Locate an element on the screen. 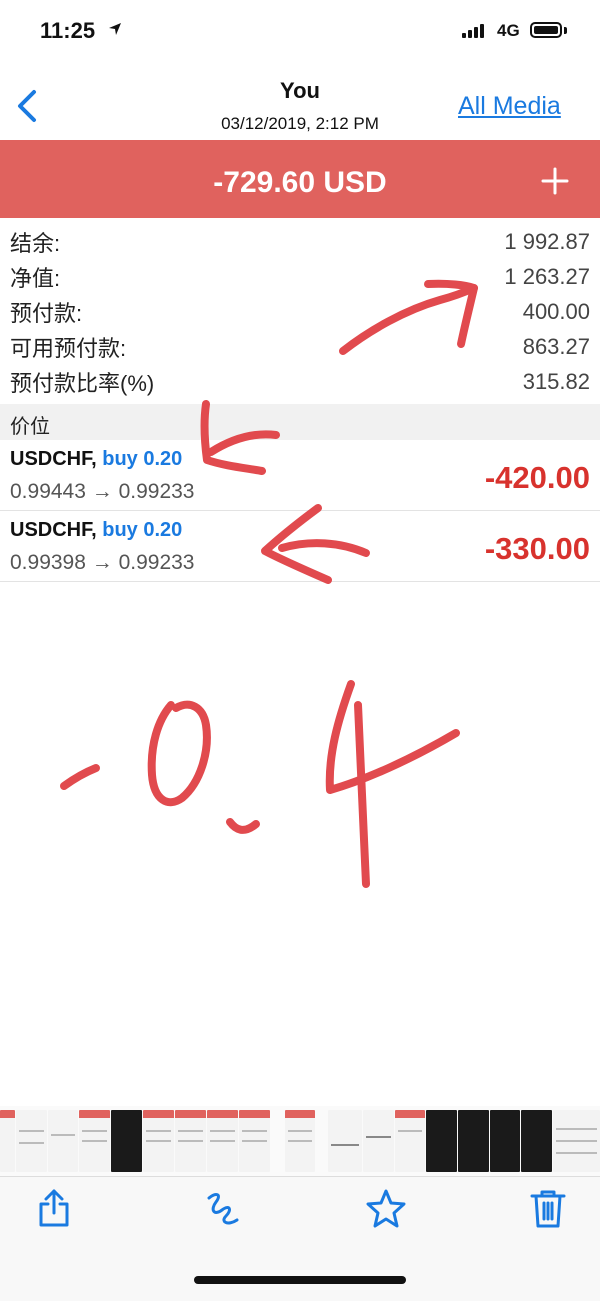 This screenshot has width=600, height=1301. arrow-to-equity-head is located at coordinates (451, 313).